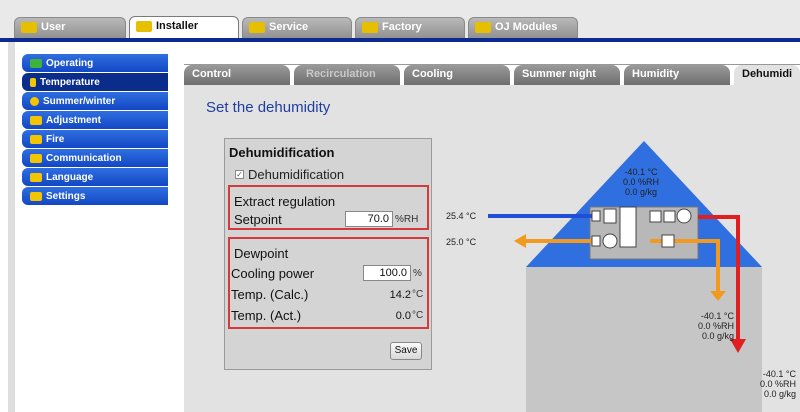 The image size is (800, 412). I want to click on bottom-rh: 0.0 %RH, so click(777, 384).